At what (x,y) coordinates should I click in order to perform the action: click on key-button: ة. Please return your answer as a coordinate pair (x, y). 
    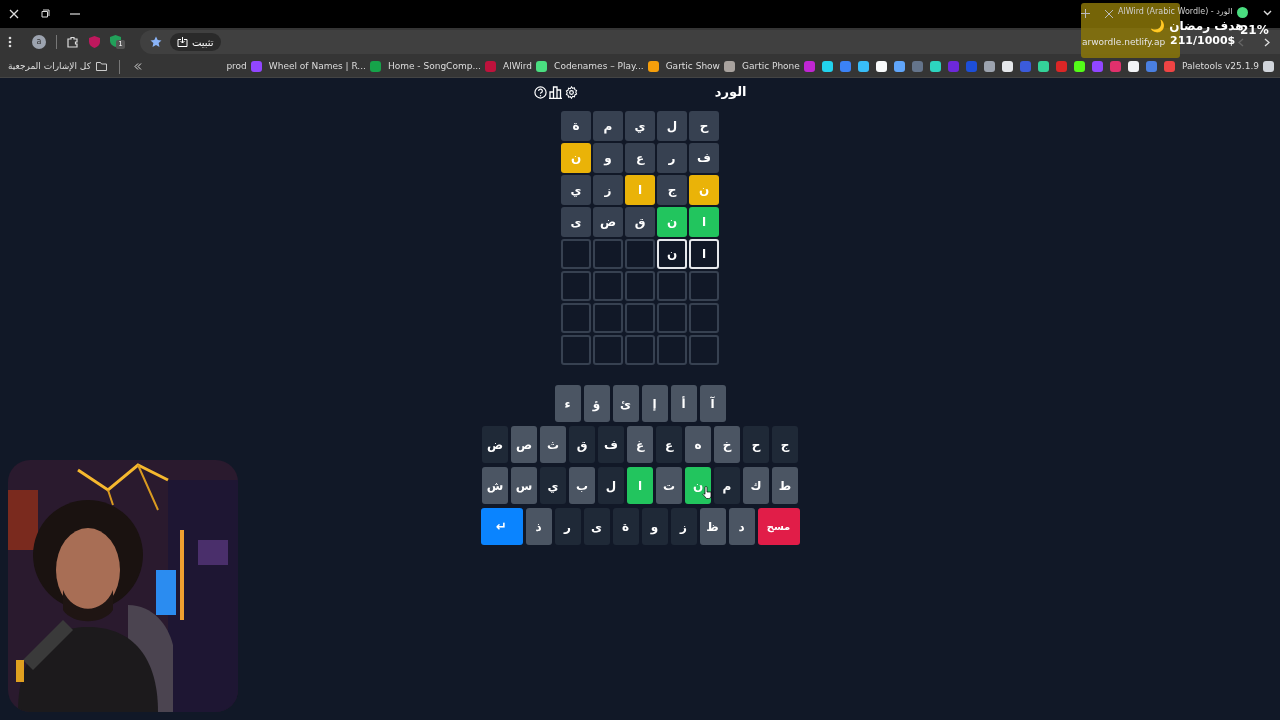
    Looking at the image, I should click on (625, 526).